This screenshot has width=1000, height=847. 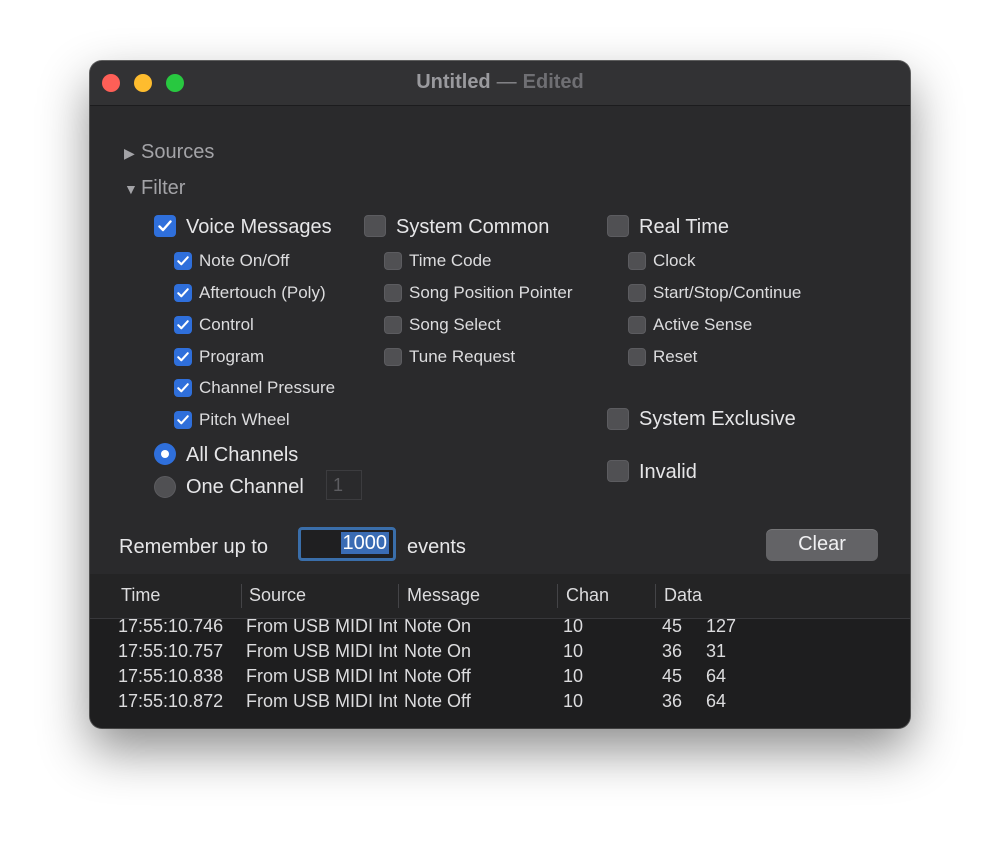 I want to click on cell-time: 17:55:10.838, so click(x=171, y=676).